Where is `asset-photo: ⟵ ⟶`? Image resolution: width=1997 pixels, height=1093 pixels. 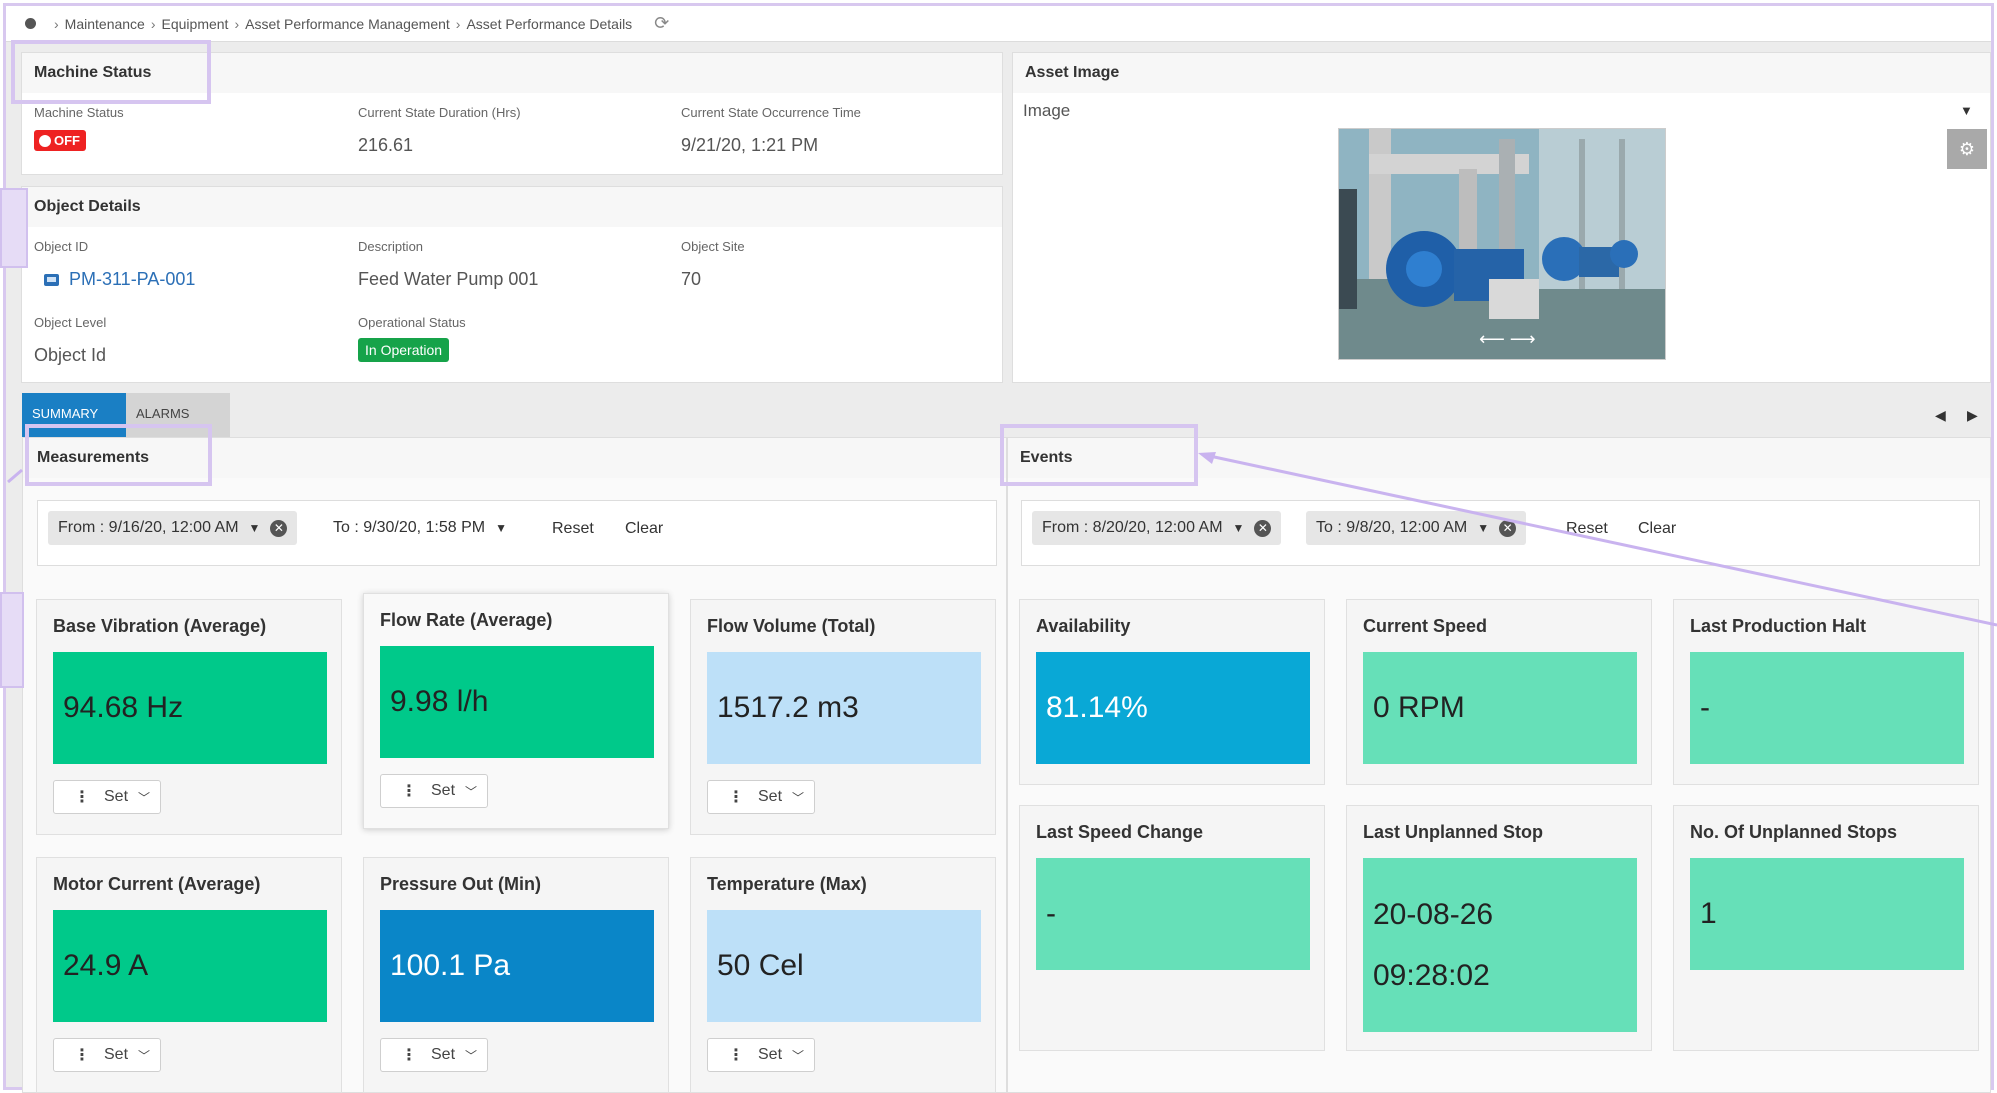 asset-photo: ⟵ ⟶ is located at coordinates (1502, 244).